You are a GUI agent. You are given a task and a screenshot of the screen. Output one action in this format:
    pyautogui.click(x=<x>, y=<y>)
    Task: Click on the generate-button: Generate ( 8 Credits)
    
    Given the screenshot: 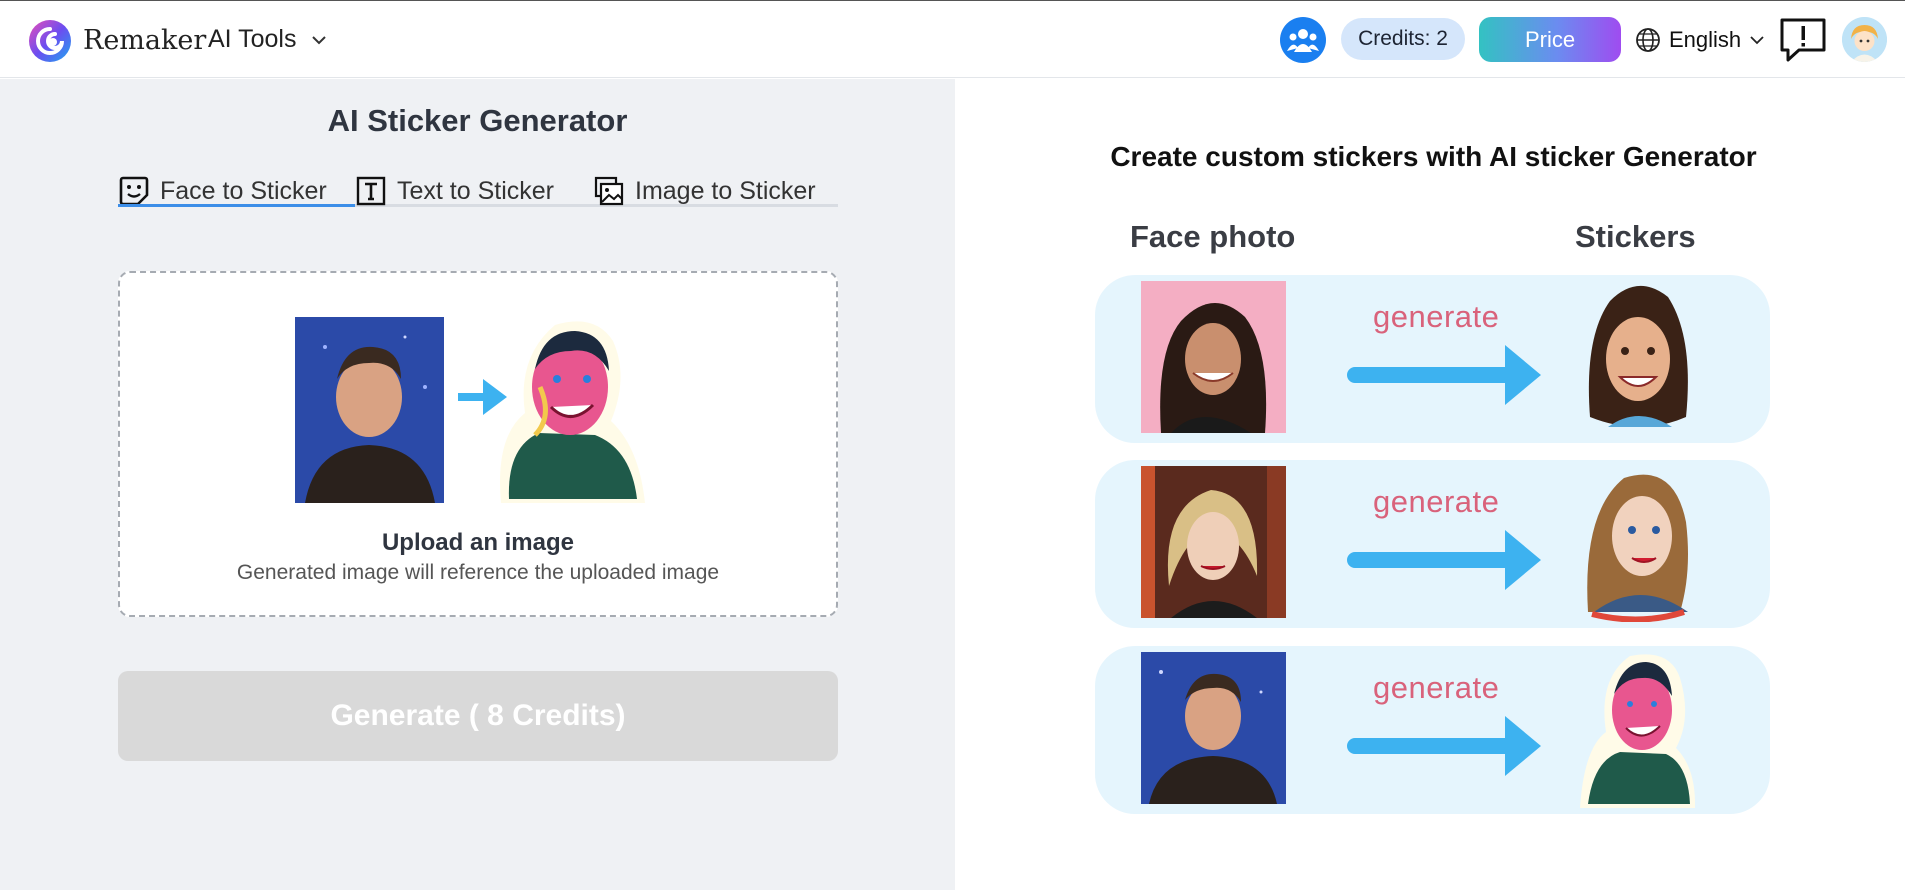 What is the action you would take?
    pyautogui.click(x=478, y=716)
    